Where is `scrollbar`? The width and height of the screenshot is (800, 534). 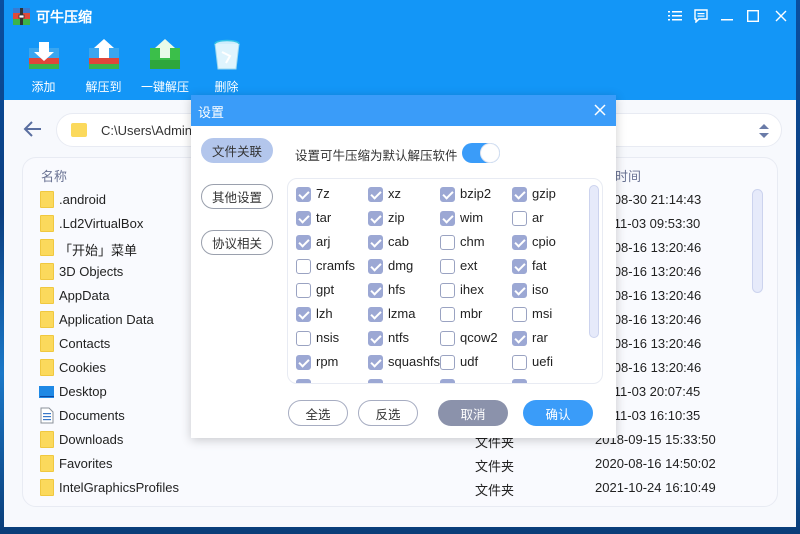 scrollbar is located at coordinates (757, 241).